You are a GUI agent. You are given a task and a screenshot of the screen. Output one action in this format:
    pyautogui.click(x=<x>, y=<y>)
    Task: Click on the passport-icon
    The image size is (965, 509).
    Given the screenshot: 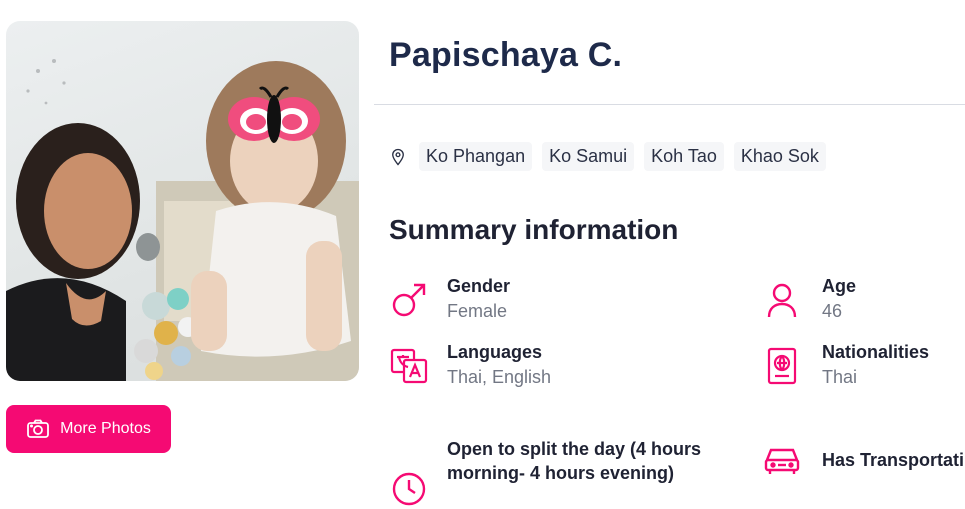 What is the action you would take?
    pyautogui.click(x=782, y=366)
    